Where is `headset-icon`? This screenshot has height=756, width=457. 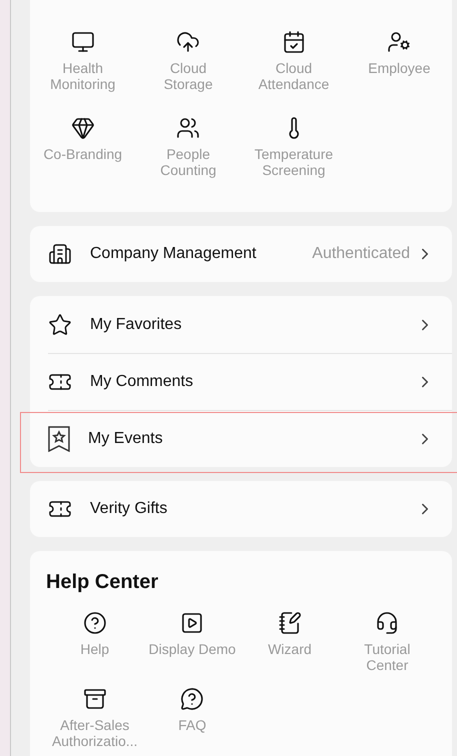 headset-icon is located at coordinates (387, 623).